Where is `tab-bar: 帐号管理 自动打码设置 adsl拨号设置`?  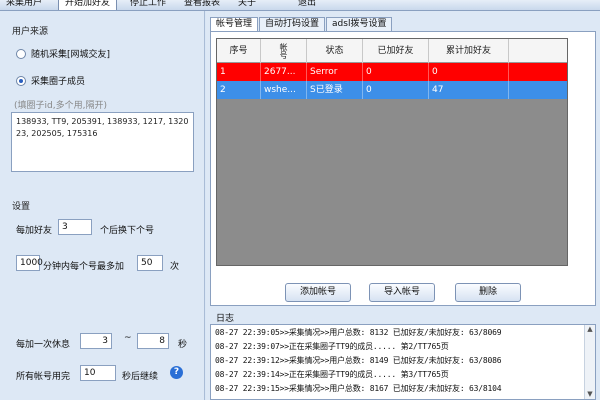
tab-bar: 帐号管理 自动打码设置 adsl拨号设置 is located at coordinates (301, 24).